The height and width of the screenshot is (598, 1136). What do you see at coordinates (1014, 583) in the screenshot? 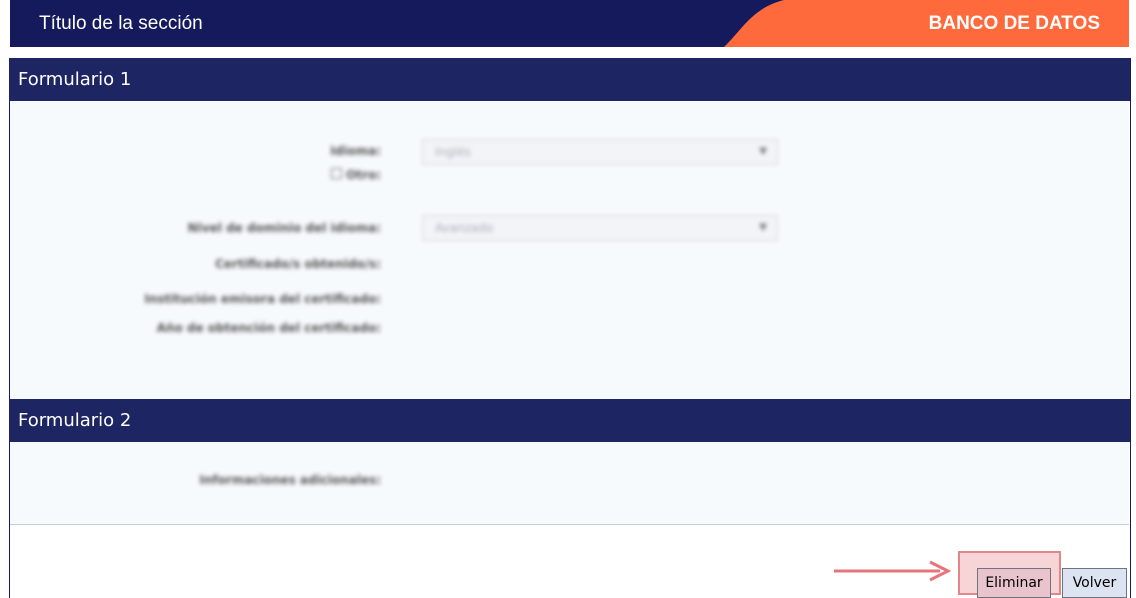
I see `delete-button: Eliminar` at bounding box center [1014, 583].